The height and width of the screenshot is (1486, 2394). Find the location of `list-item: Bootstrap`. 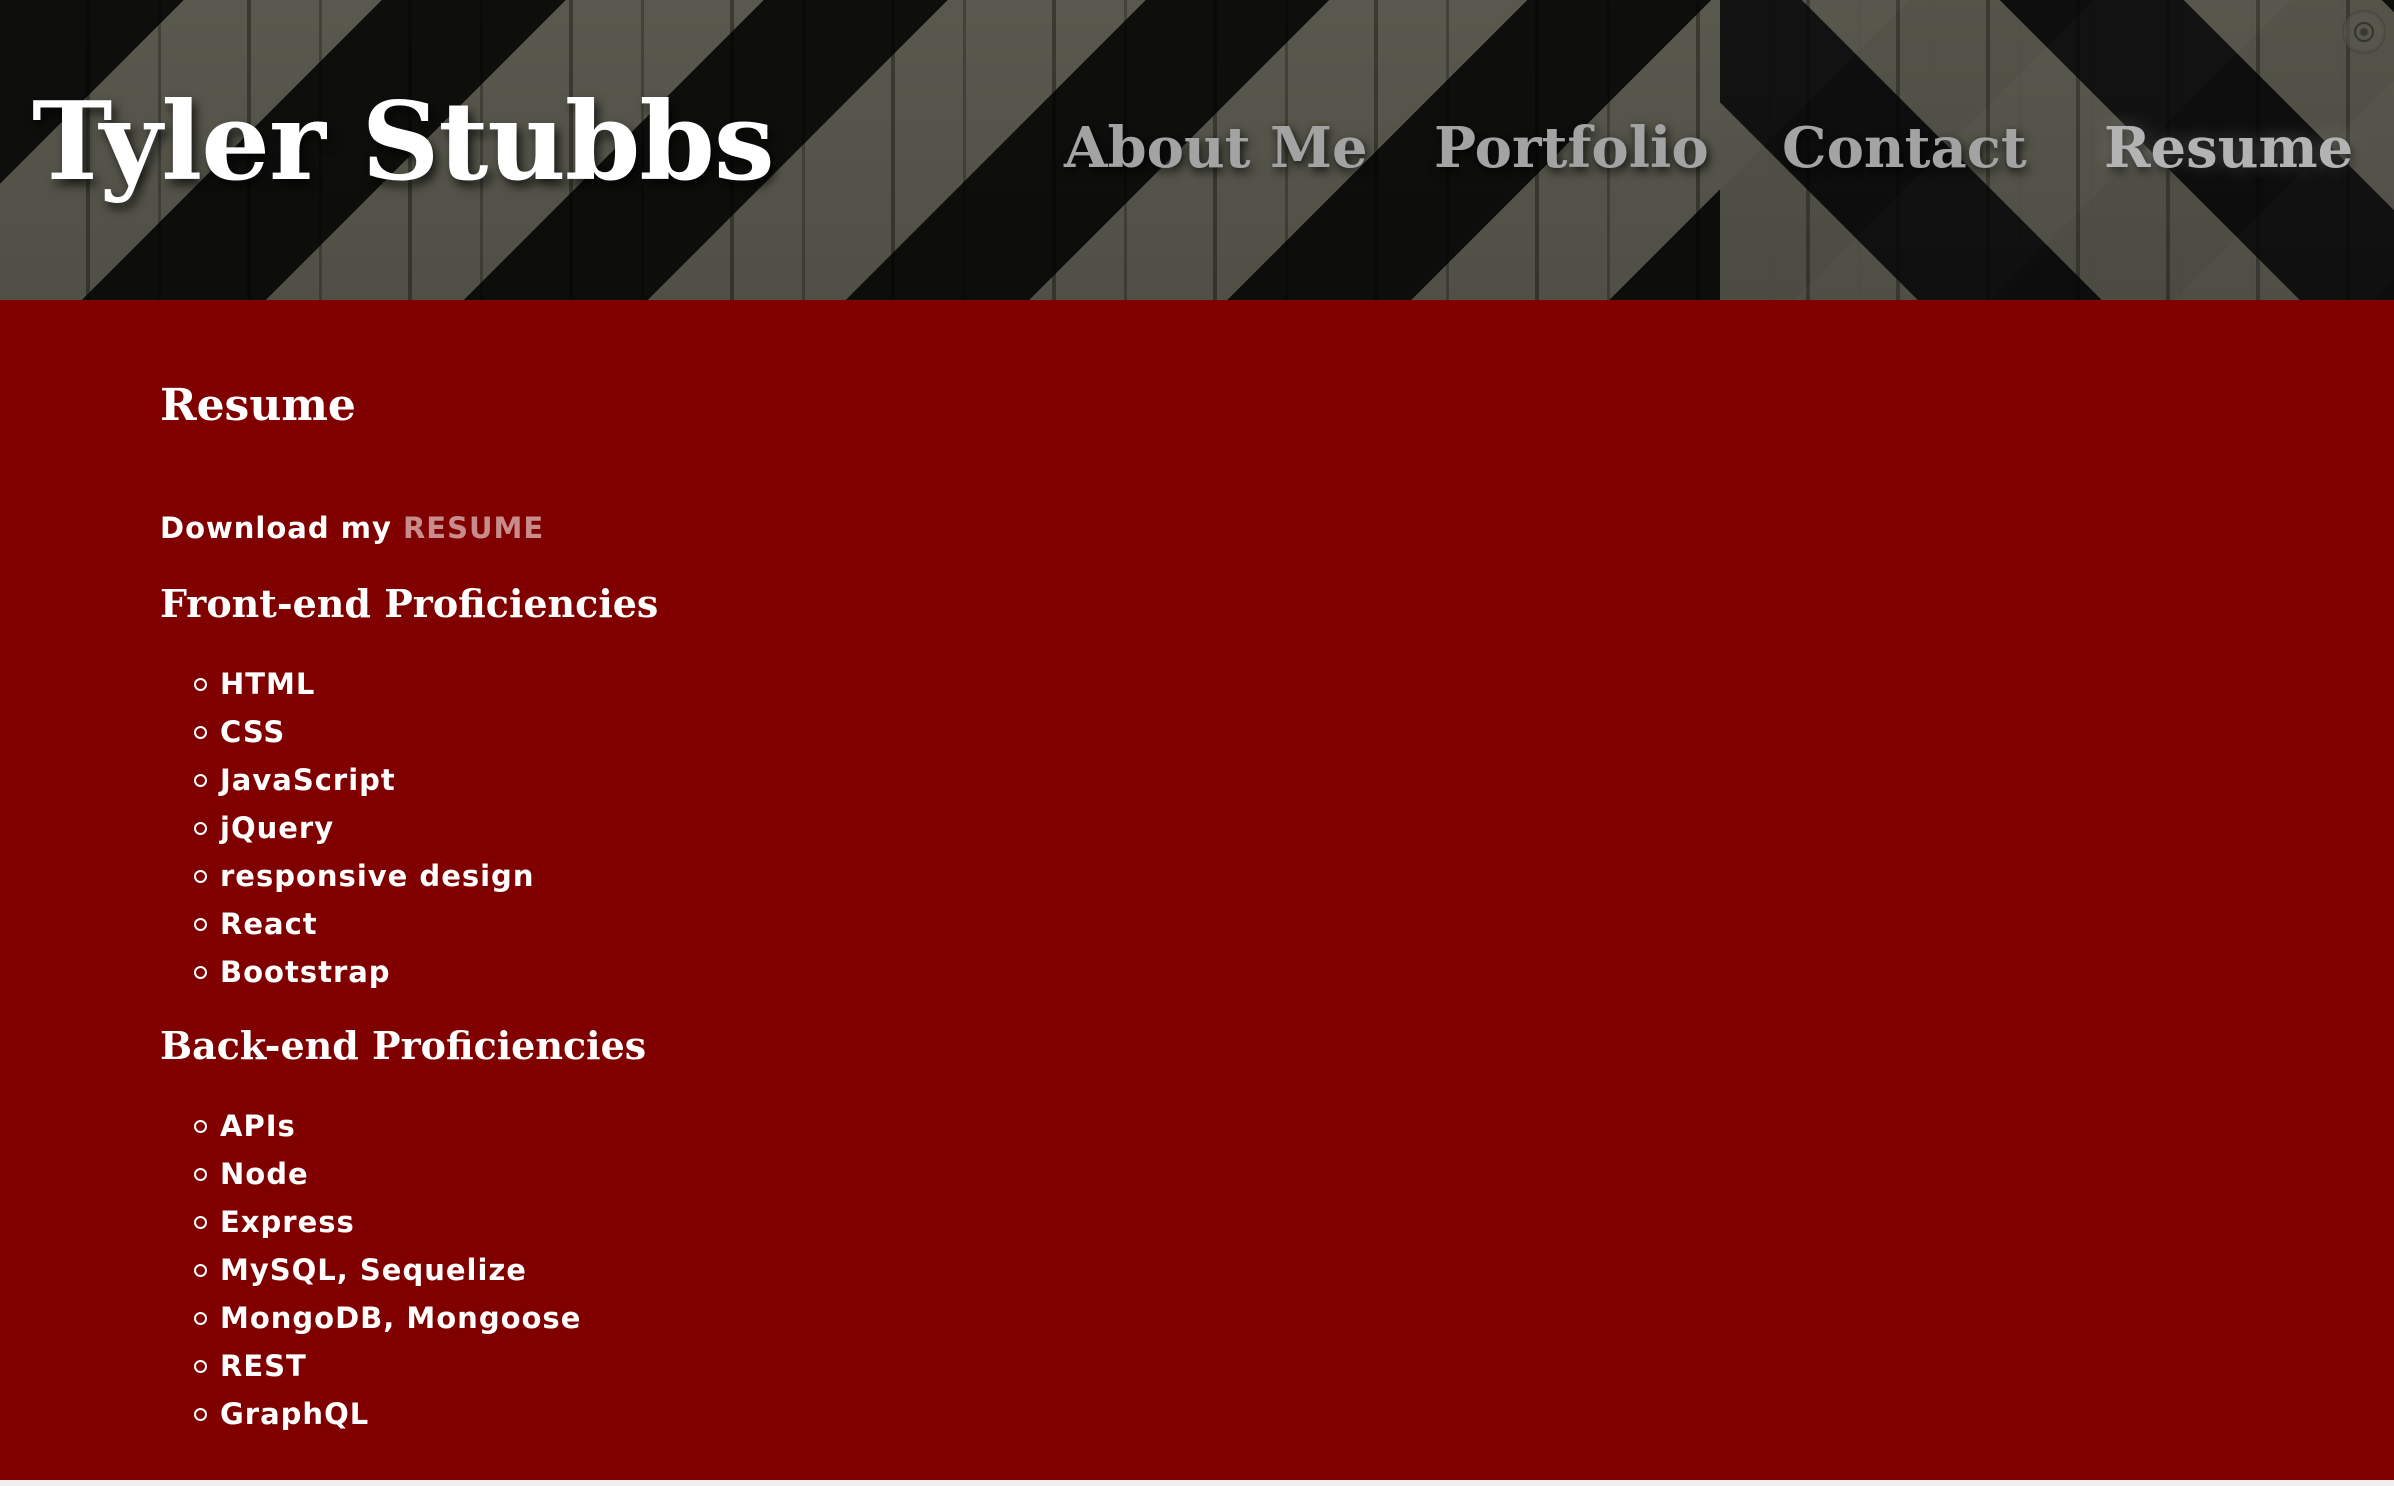

list-item: Bootstrap is located at coordinates (363, 972).